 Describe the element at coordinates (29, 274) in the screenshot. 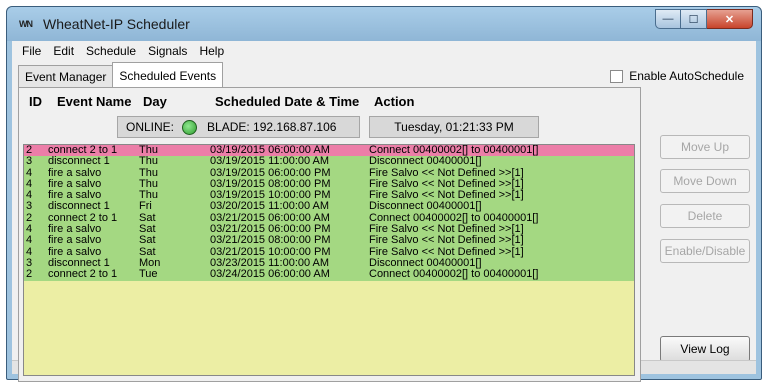

I see `event-id: 2` at that location.